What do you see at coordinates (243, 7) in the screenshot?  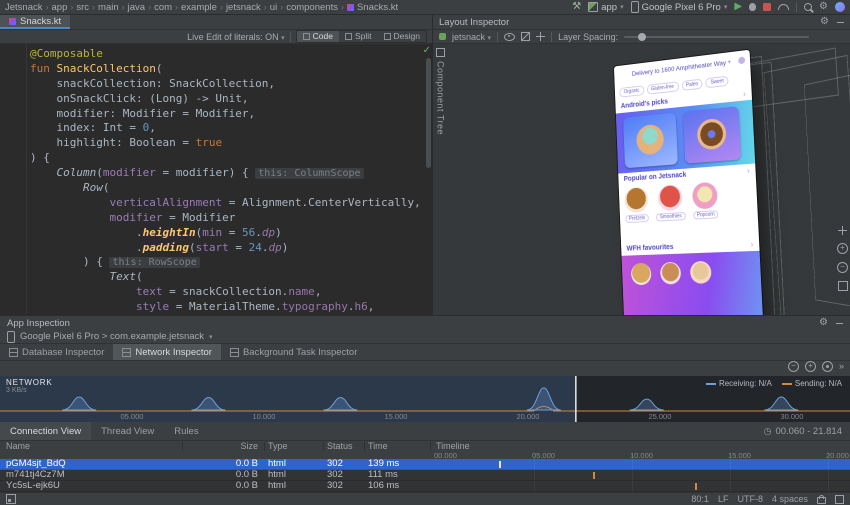 I see `breadcrumb-item: jetsnack` at bounding box center [243, 7].